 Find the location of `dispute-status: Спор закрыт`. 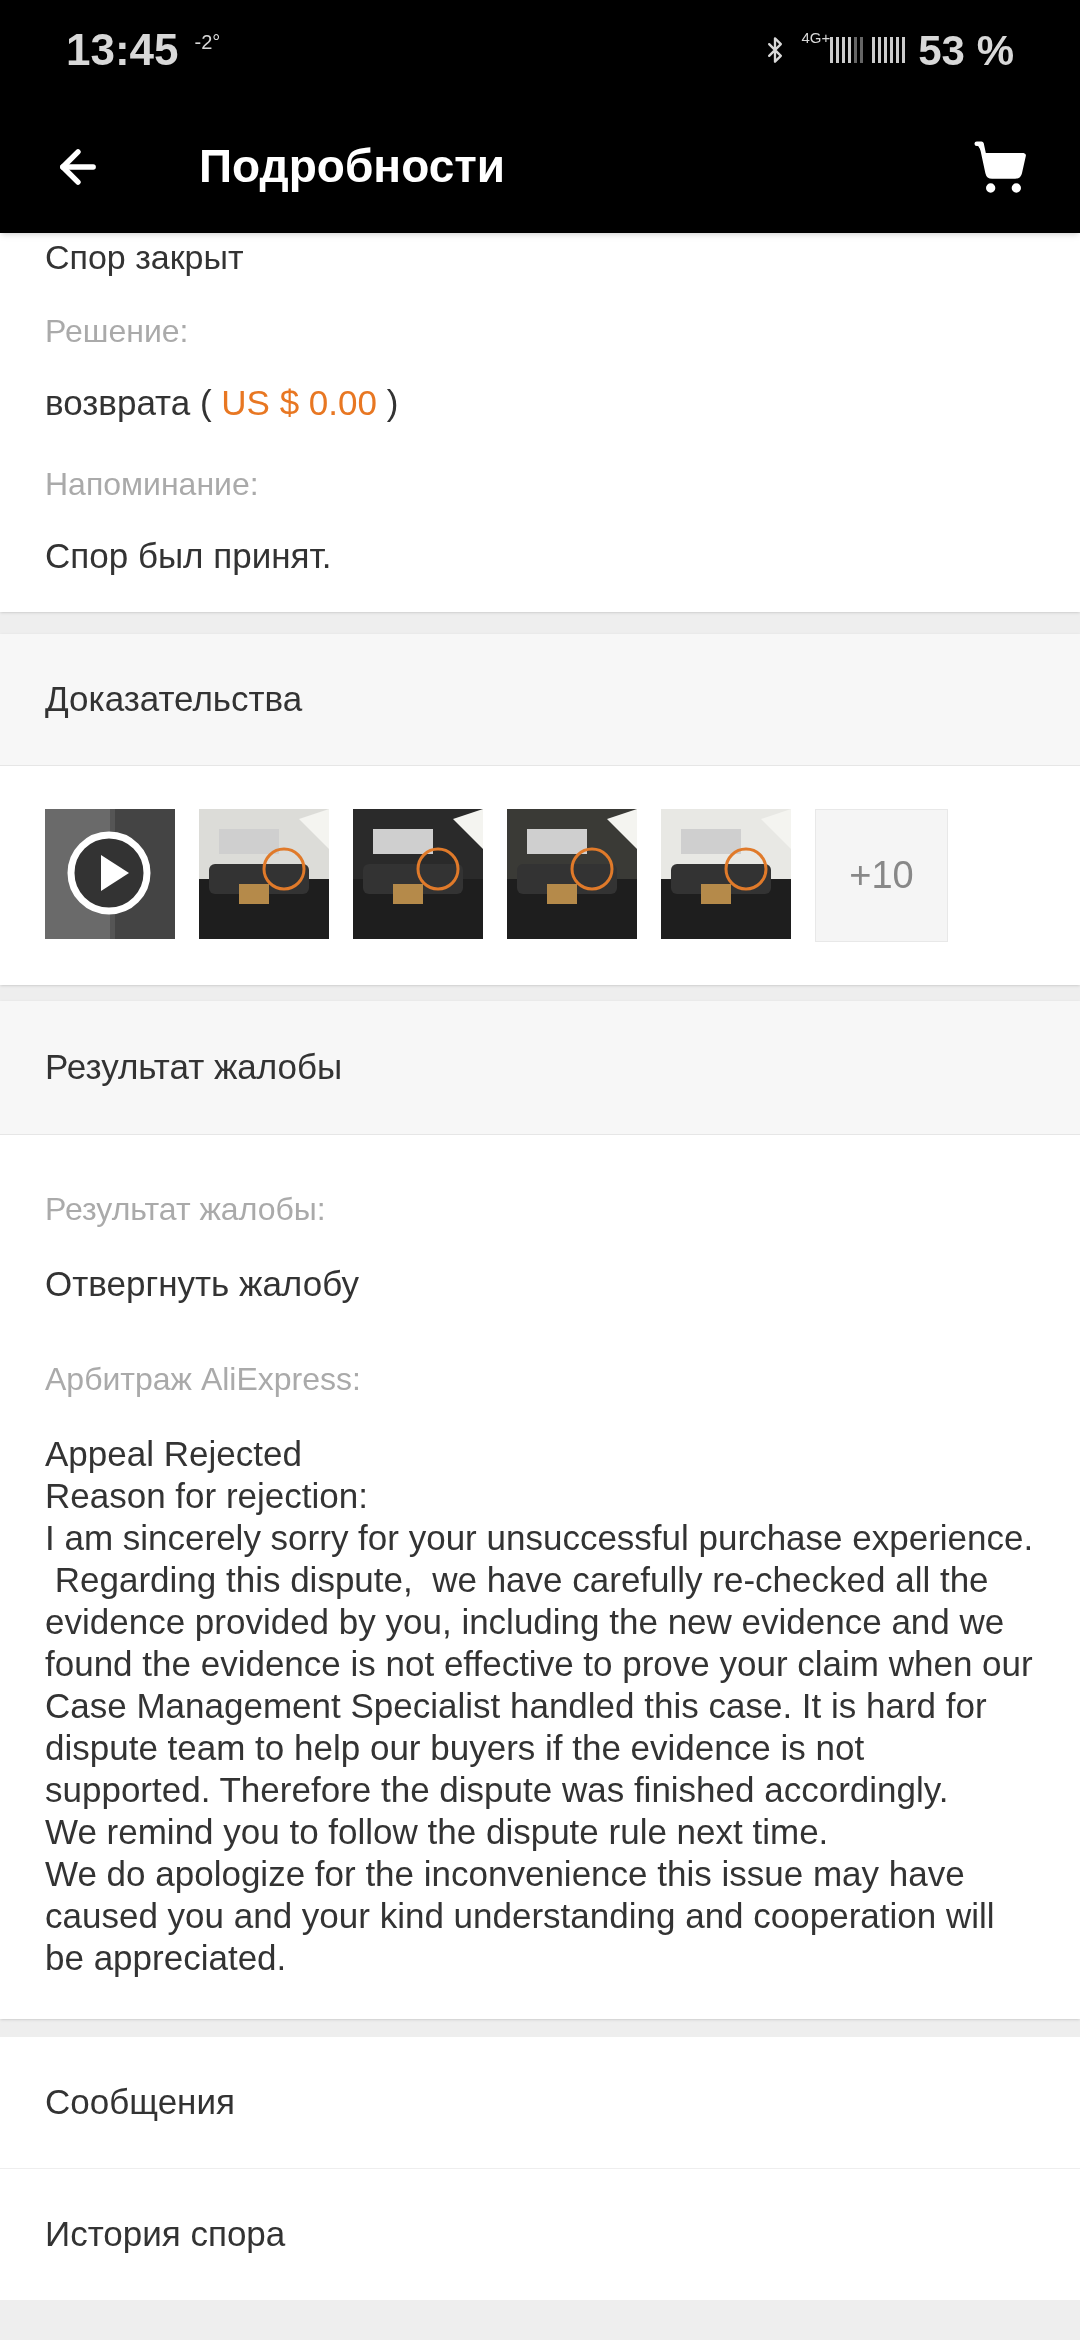

dispute-status: Спор закрыт is located at coordinates (145, 257).